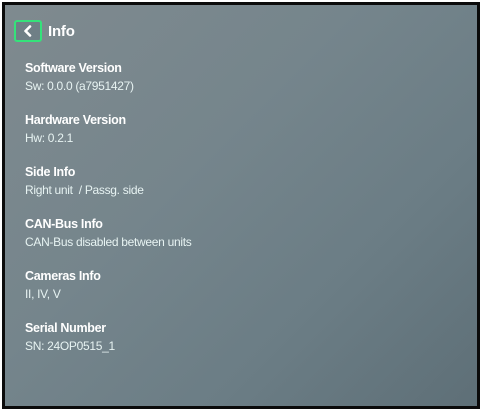 The image size is (482, 411). I want to click on serial-number-section: Serial Number SN: 24OP0515_1, so click(246, 346).